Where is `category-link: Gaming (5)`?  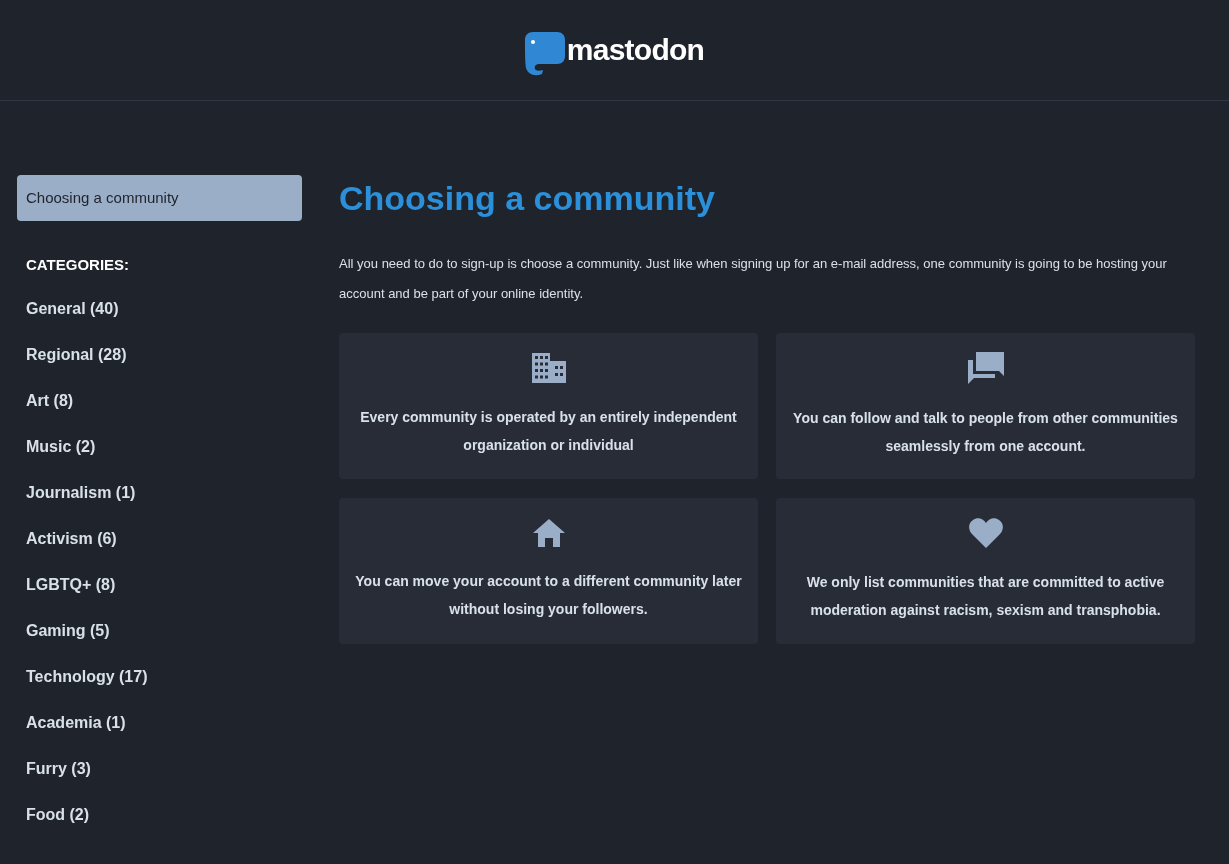
category-link: Gaming (5) is located at coordinates (159, 630).